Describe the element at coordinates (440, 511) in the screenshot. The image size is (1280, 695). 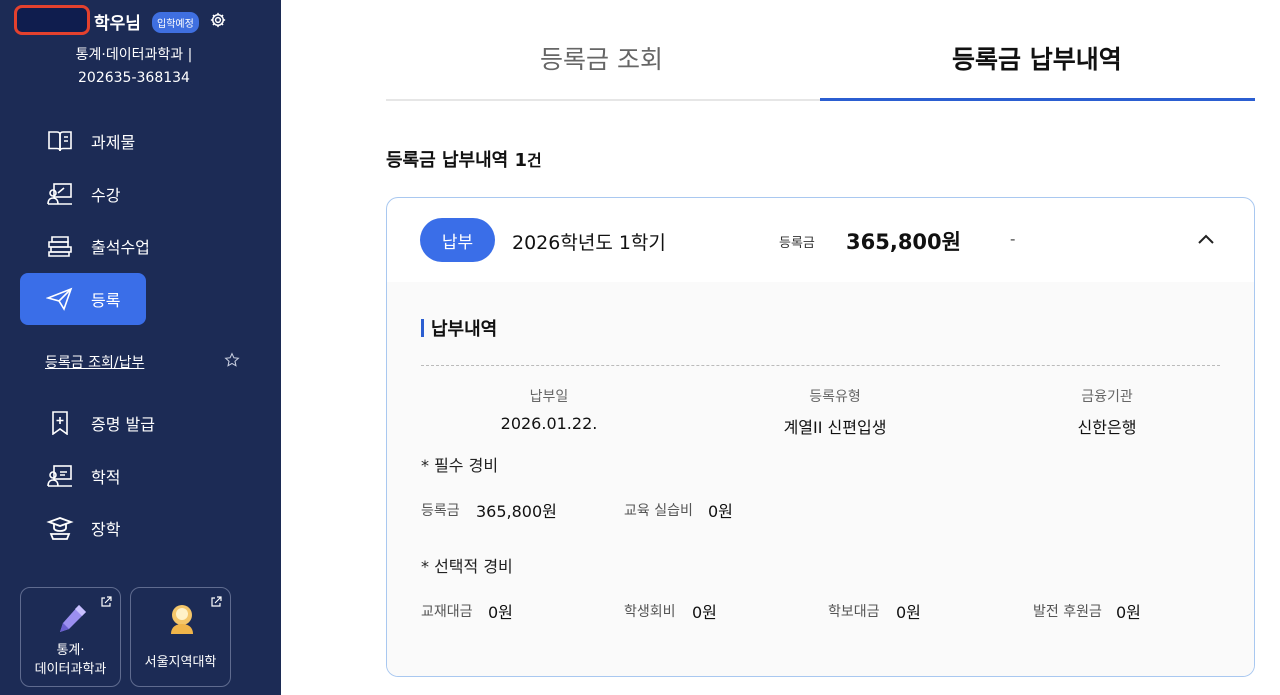
I see `required-fee-label: 등록금` at that location.